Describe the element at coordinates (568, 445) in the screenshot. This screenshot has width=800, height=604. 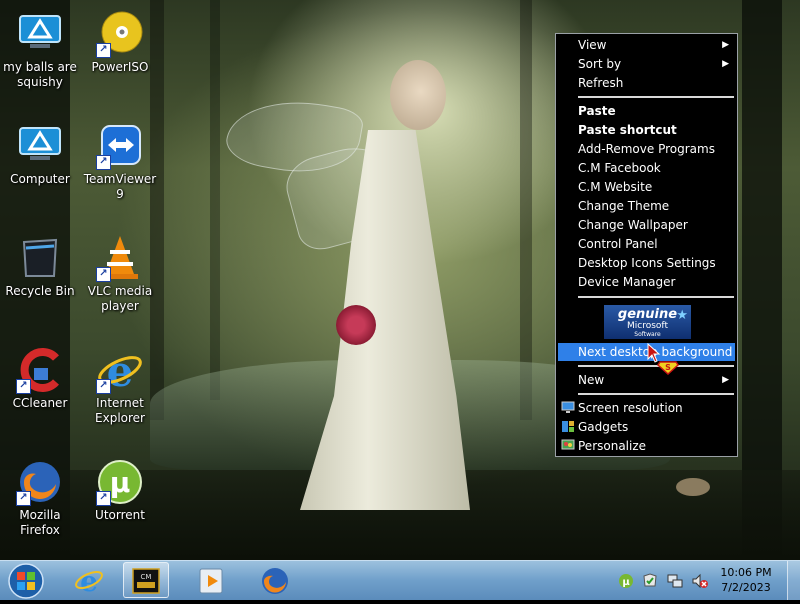
I see `personalize-icon` at that location.